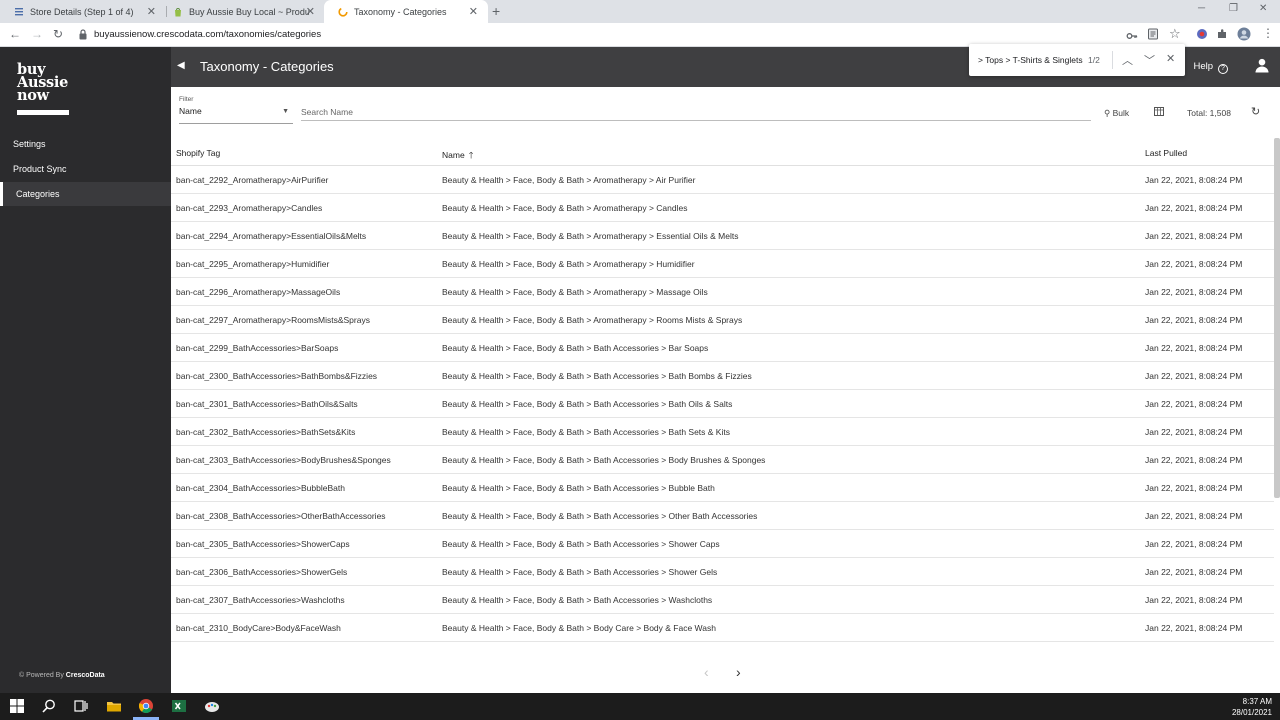 The height and width of the screenshot is (720, 1280). I want to click on cell-shopify-tag: ban-cat_2293_Aromatherapy>Candles, so click(249, 208).